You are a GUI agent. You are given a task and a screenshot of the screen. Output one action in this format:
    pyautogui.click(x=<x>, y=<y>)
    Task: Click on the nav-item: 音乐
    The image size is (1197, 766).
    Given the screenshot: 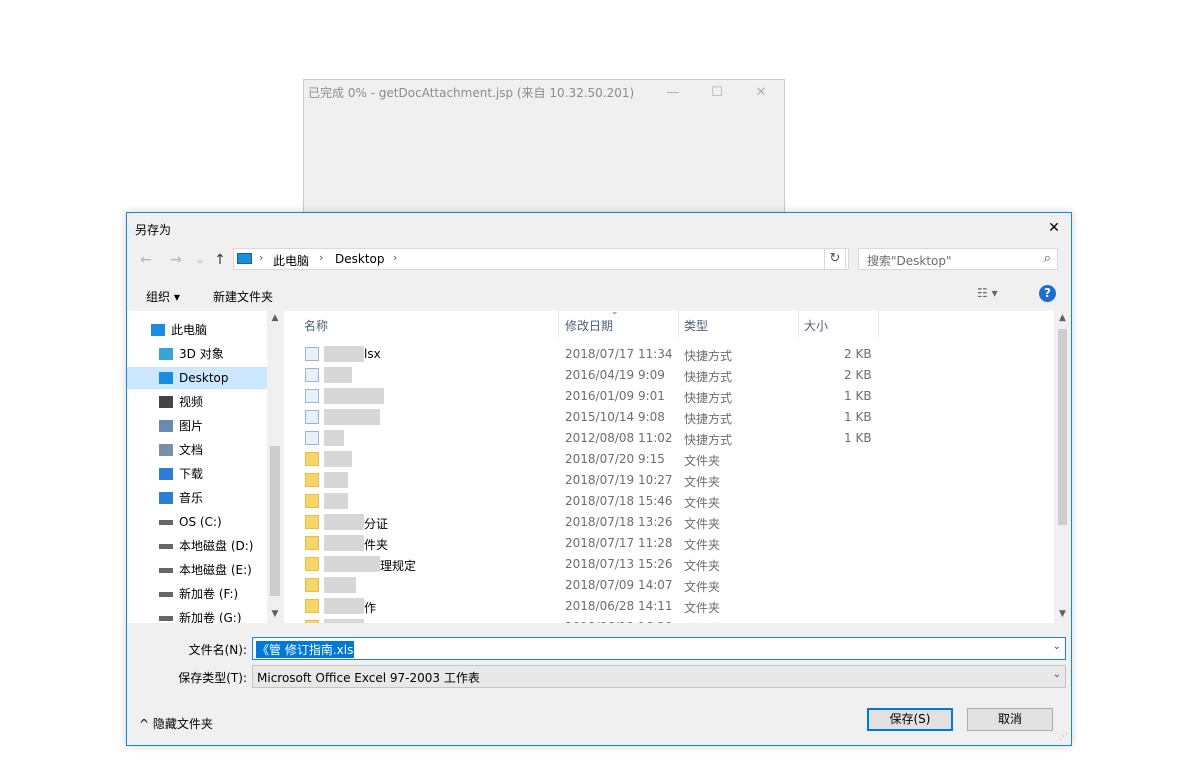 What is the action you would take?
    pyautogui.click(x=197, y=498)
    